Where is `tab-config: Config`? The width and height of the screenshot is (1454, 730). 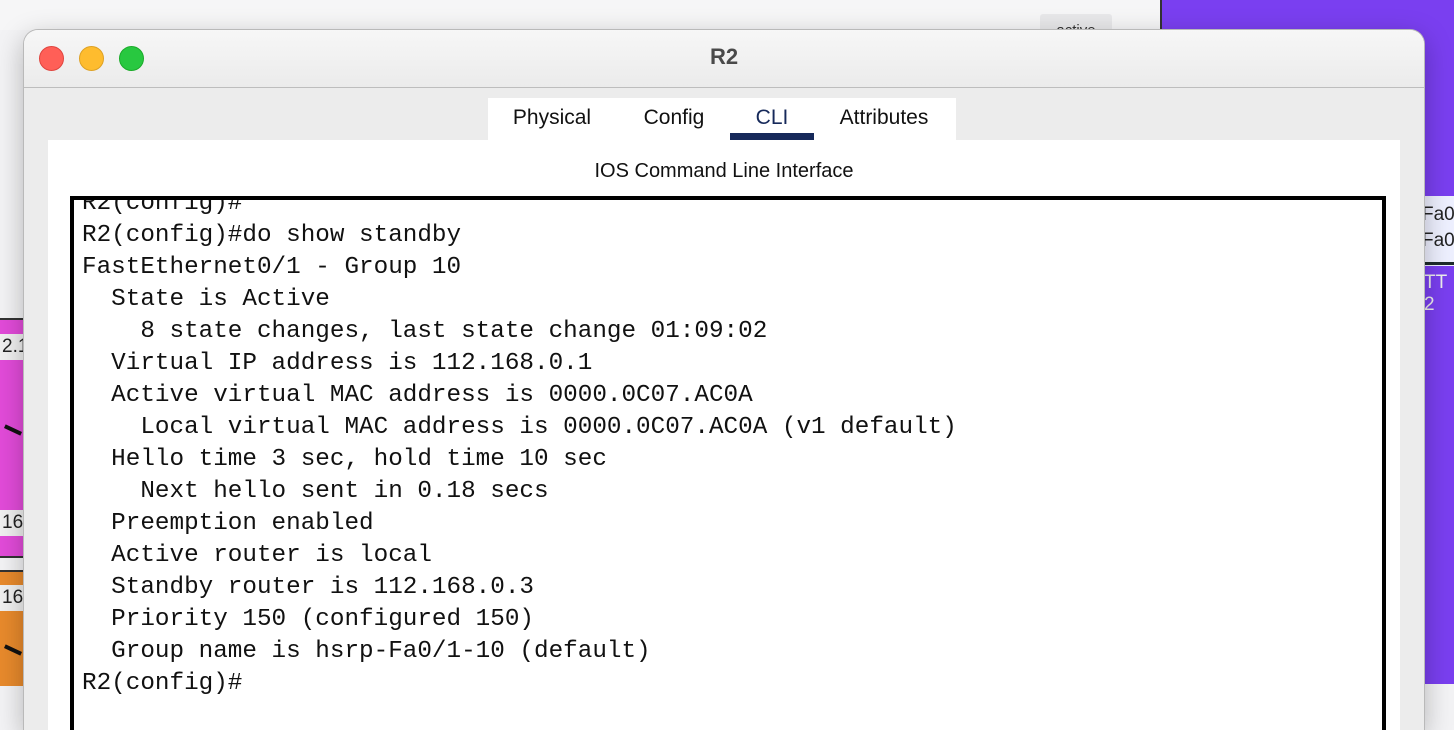
tab-config: Config is located at coordinates (674, 119).